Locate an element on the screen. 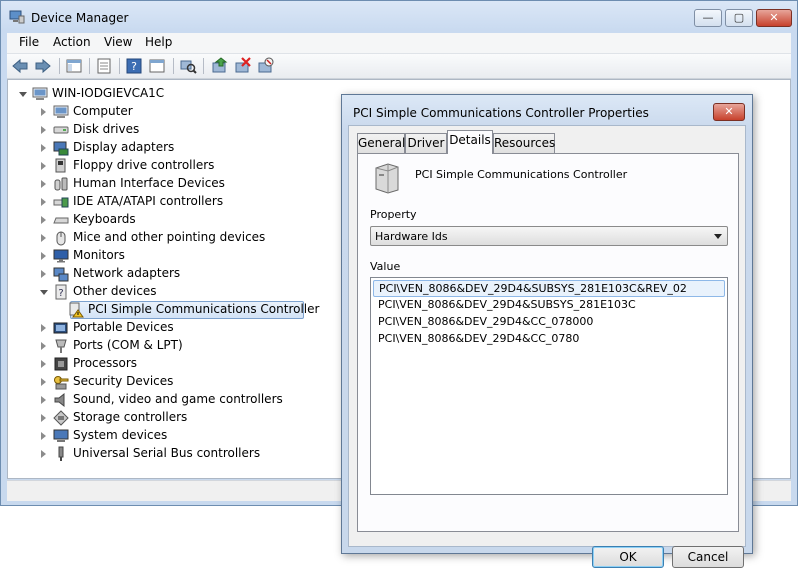 This screenshot has width=800, height=568. tree-item-label: System devices is located at coordinates (120, 435).